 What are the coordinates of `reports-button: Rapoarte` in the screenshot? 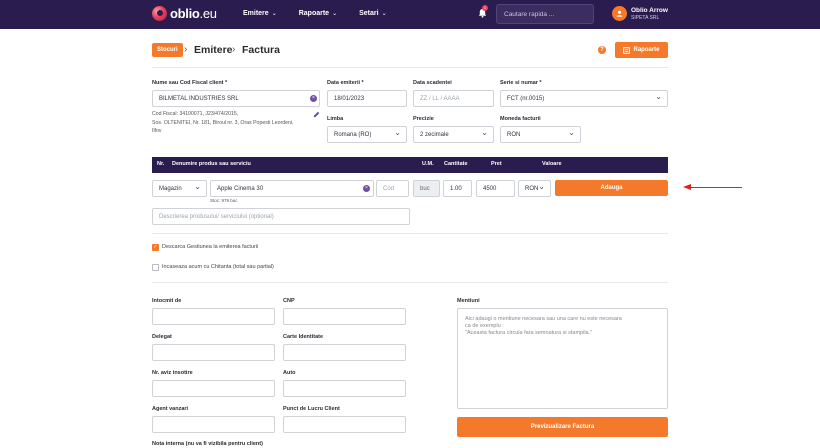 It's located at (641, 50).